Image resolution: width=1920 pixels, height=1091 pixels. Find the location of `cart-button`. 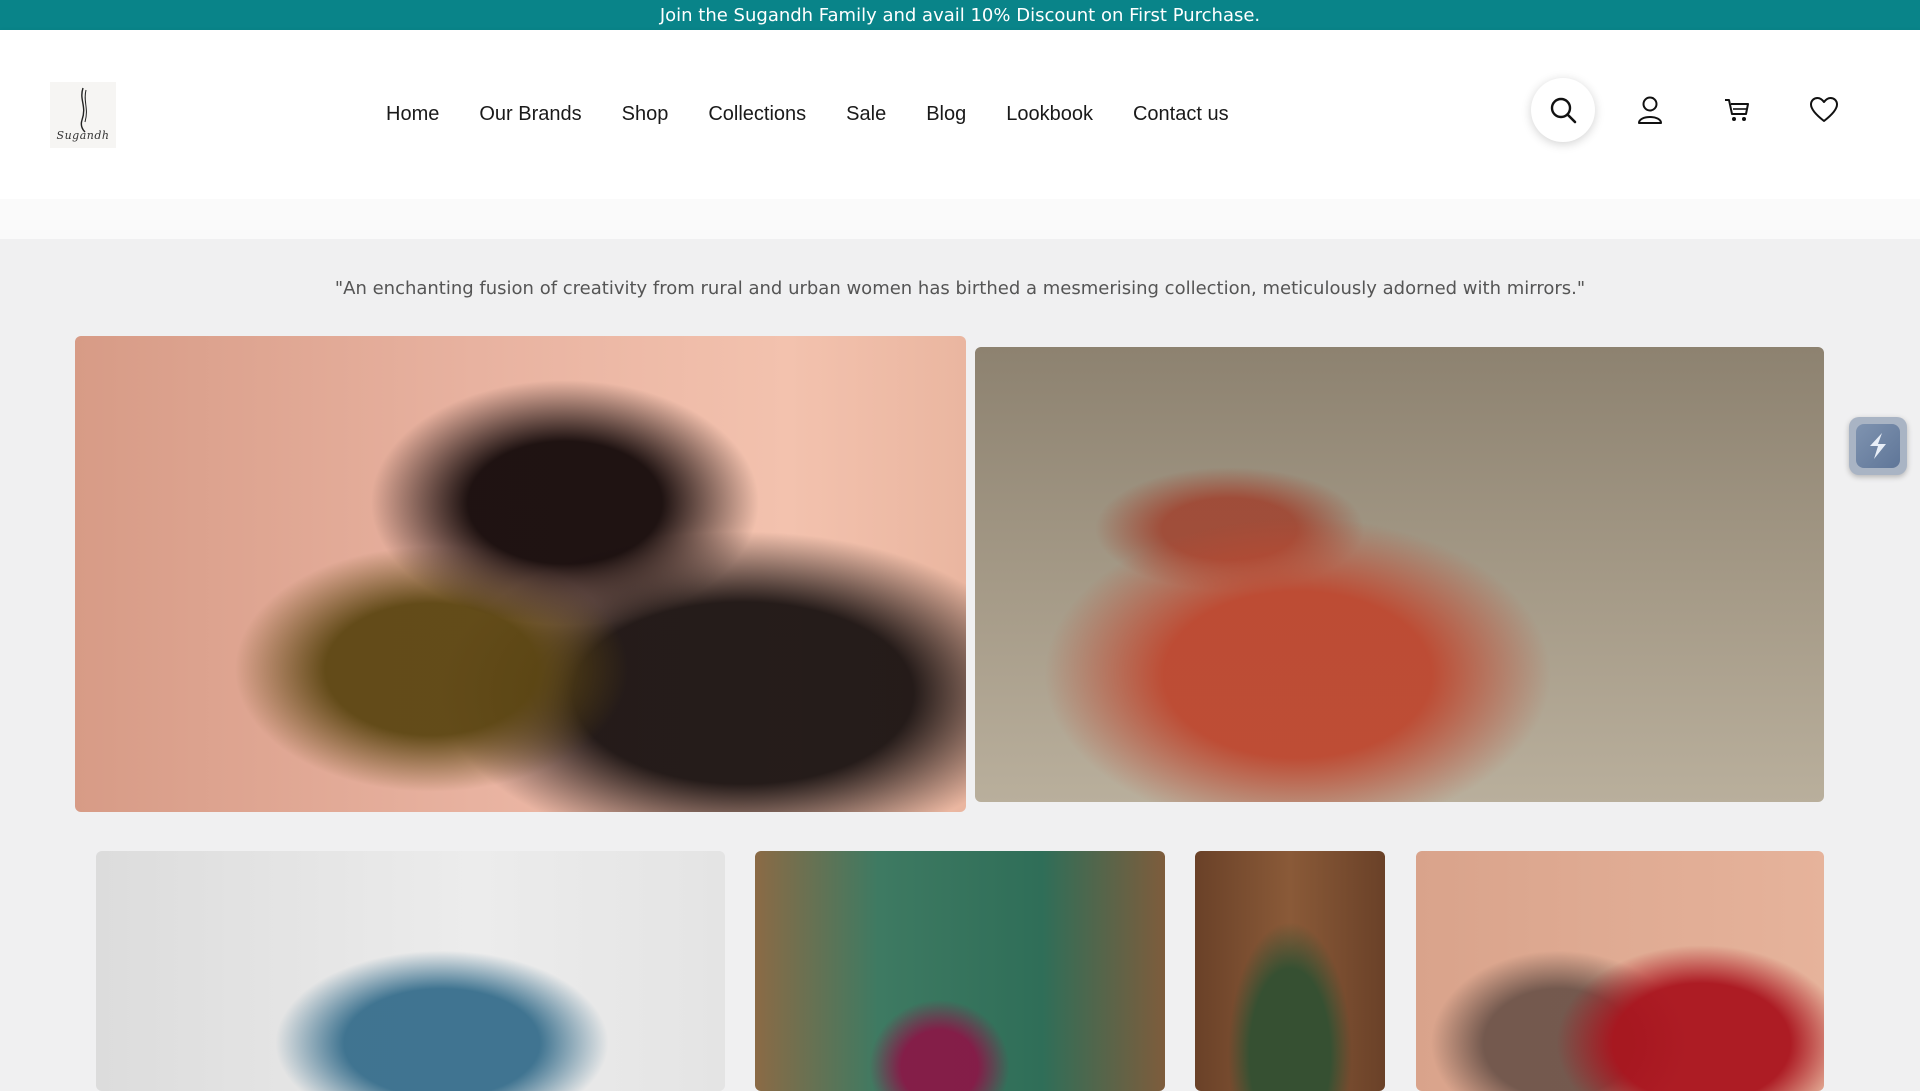

cart-button is located at coordinates (1737, 110).